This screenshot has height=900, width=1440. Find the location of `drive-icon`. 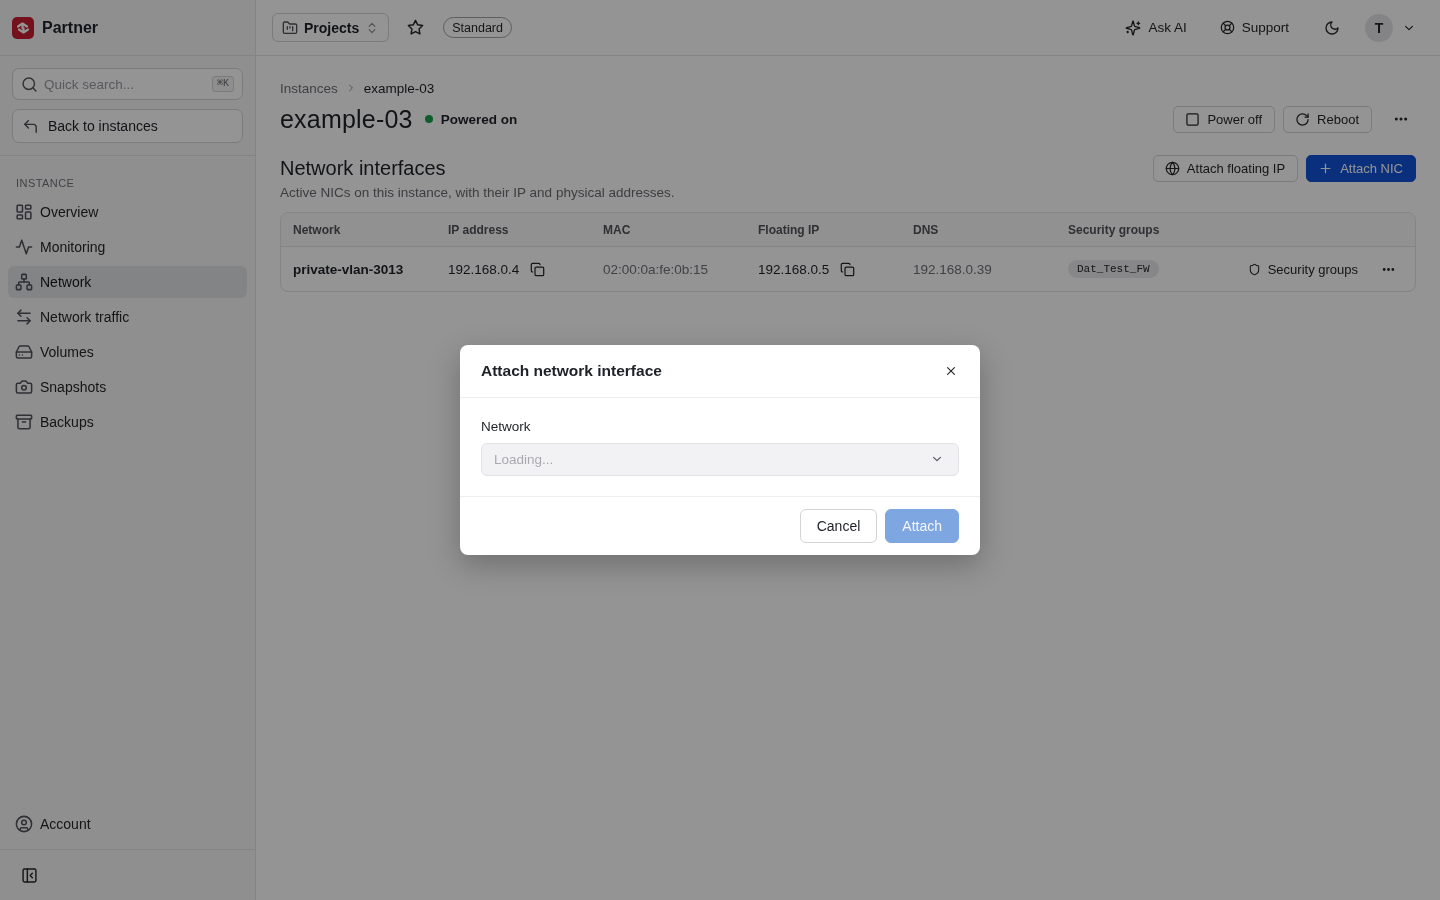

drive-icon is located at coordinates (24, 352).